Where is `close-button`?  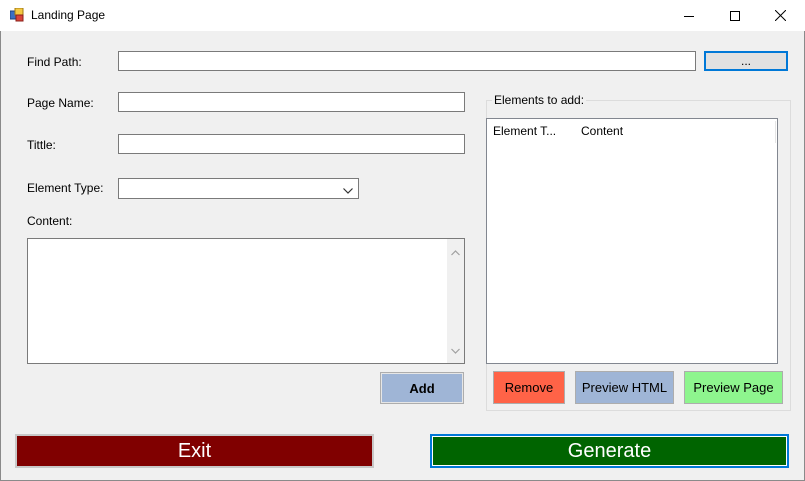
close-button is located at coordinates (780, 15).